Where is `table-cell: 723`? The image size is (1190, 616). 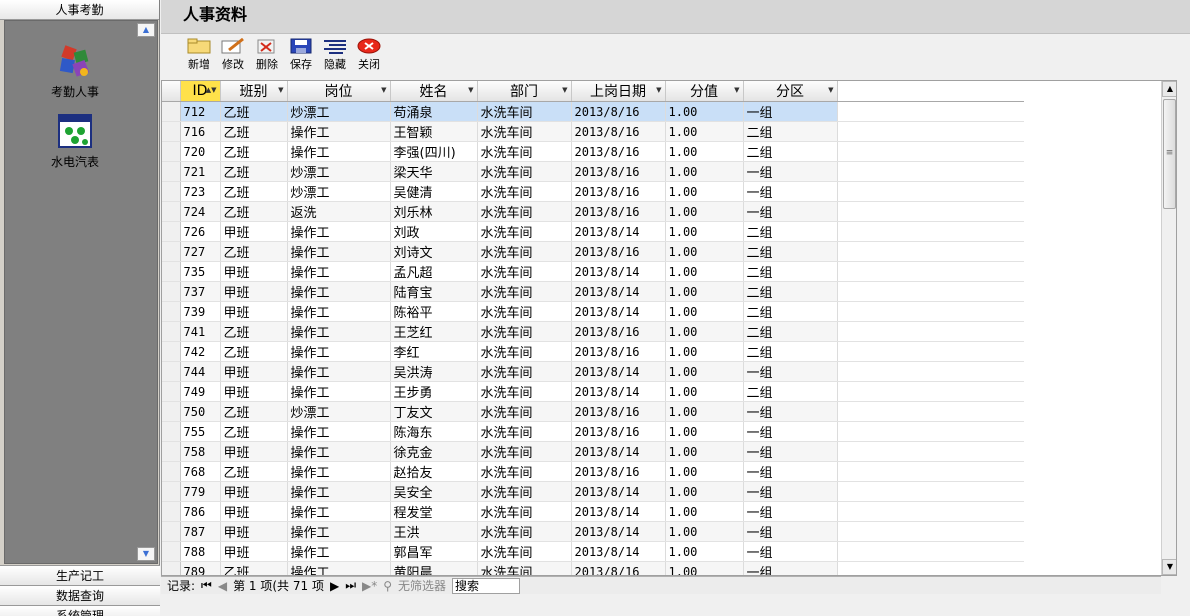 table-cell: 723 is located at coordinates (200, 191).